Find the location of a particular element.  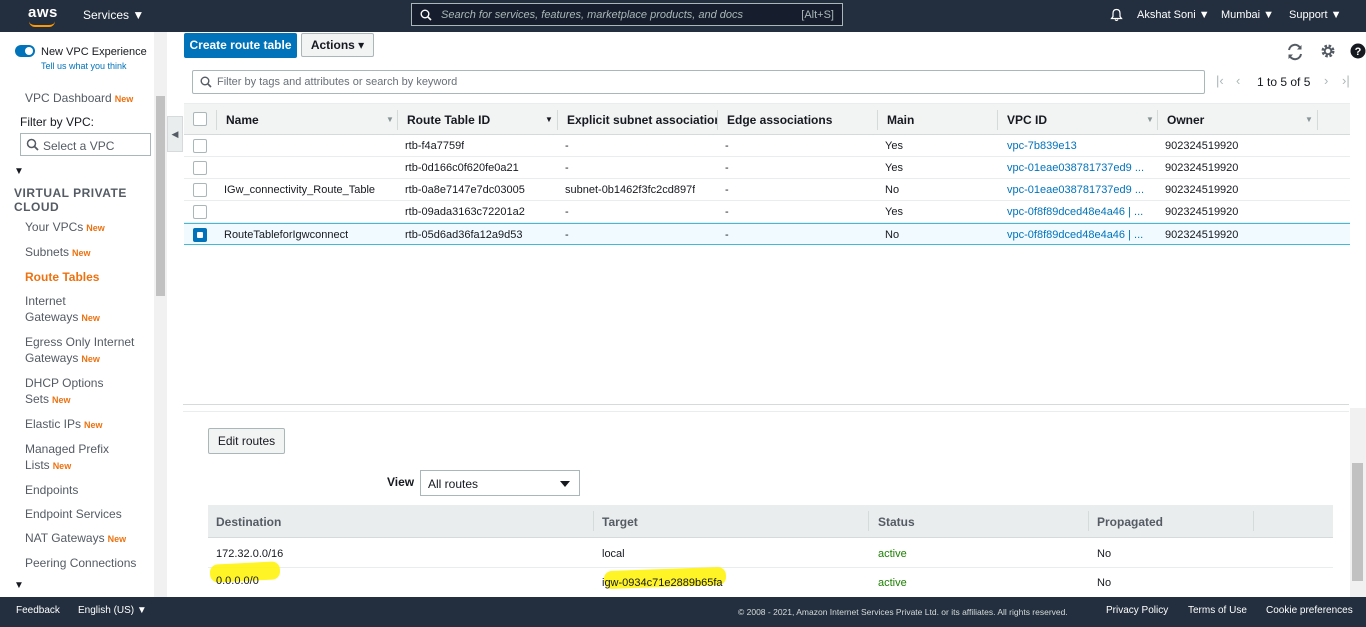

cell-name: IGw_connectivity_Route_Table is located at coordinates (300, 190).